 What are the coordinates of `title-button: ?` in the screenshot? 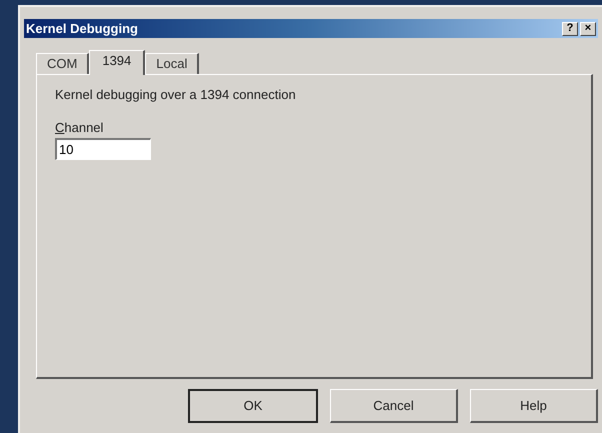 It's located at (570, 29).